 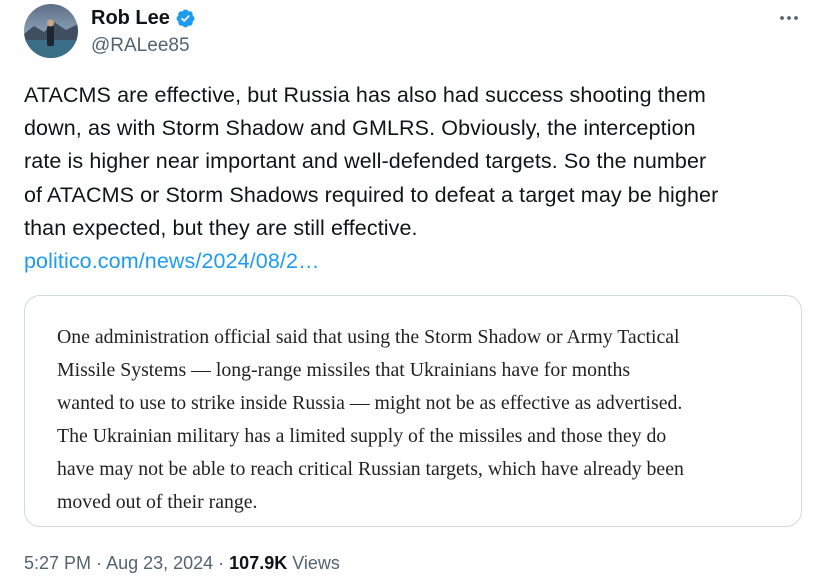 What do you see at coordinates (143, 46) in the screenshot?
I see `handle: @RALee85` at bounding box center [143, 46].